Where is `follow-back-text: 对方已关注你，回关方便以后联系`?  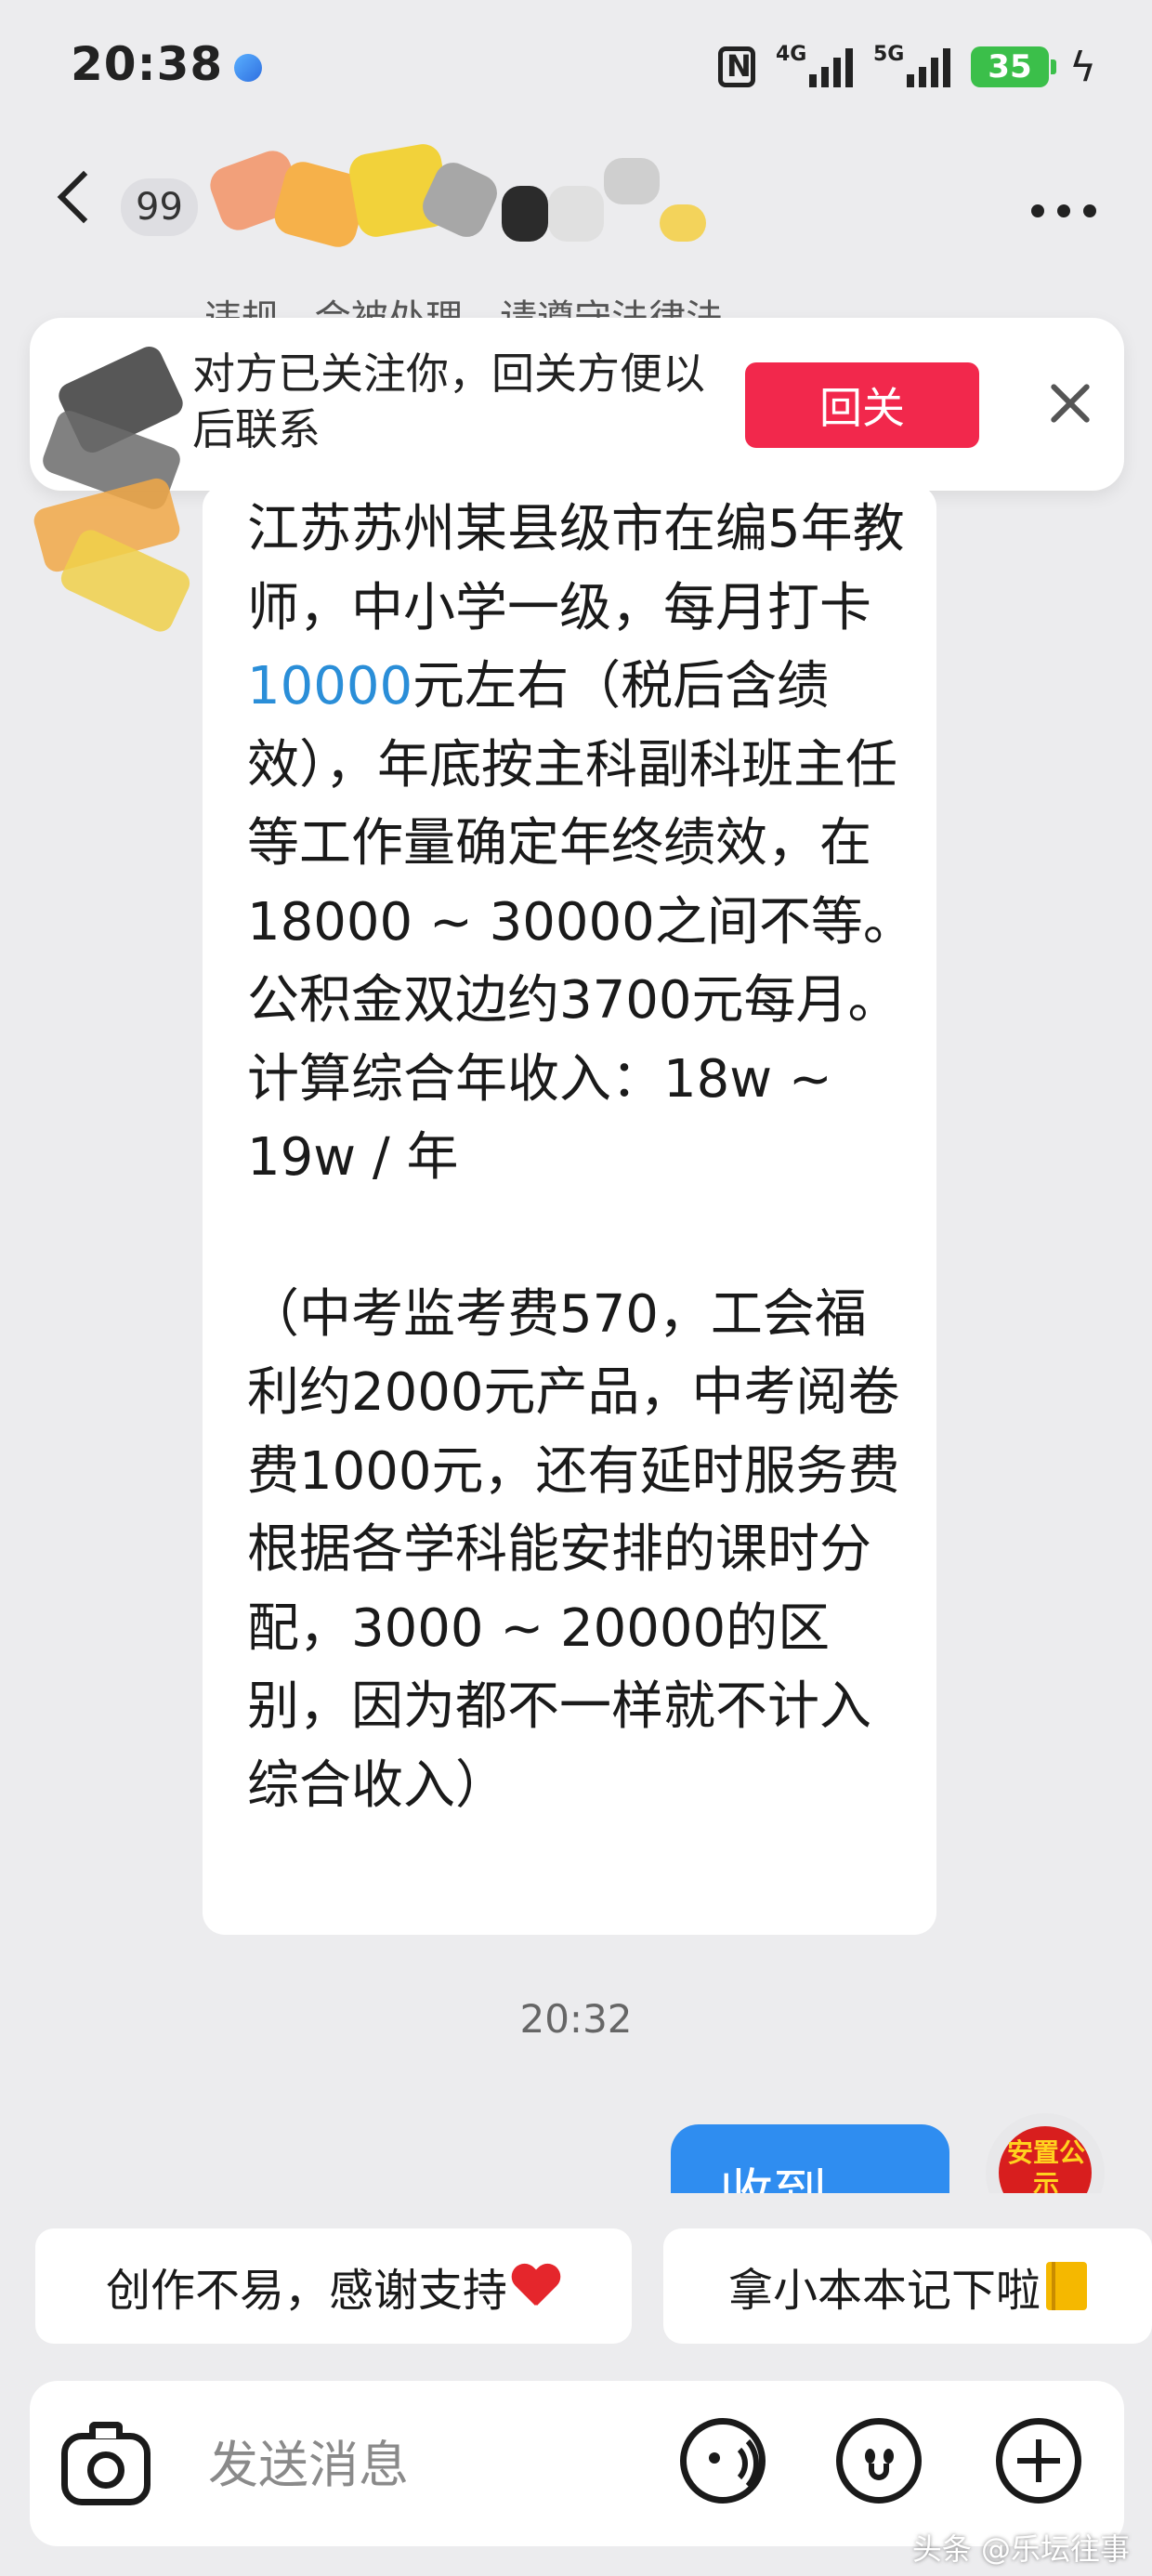
follow-back-text: 对方已关注你，回关方便以后联系 is located at coordinates (448, 401).